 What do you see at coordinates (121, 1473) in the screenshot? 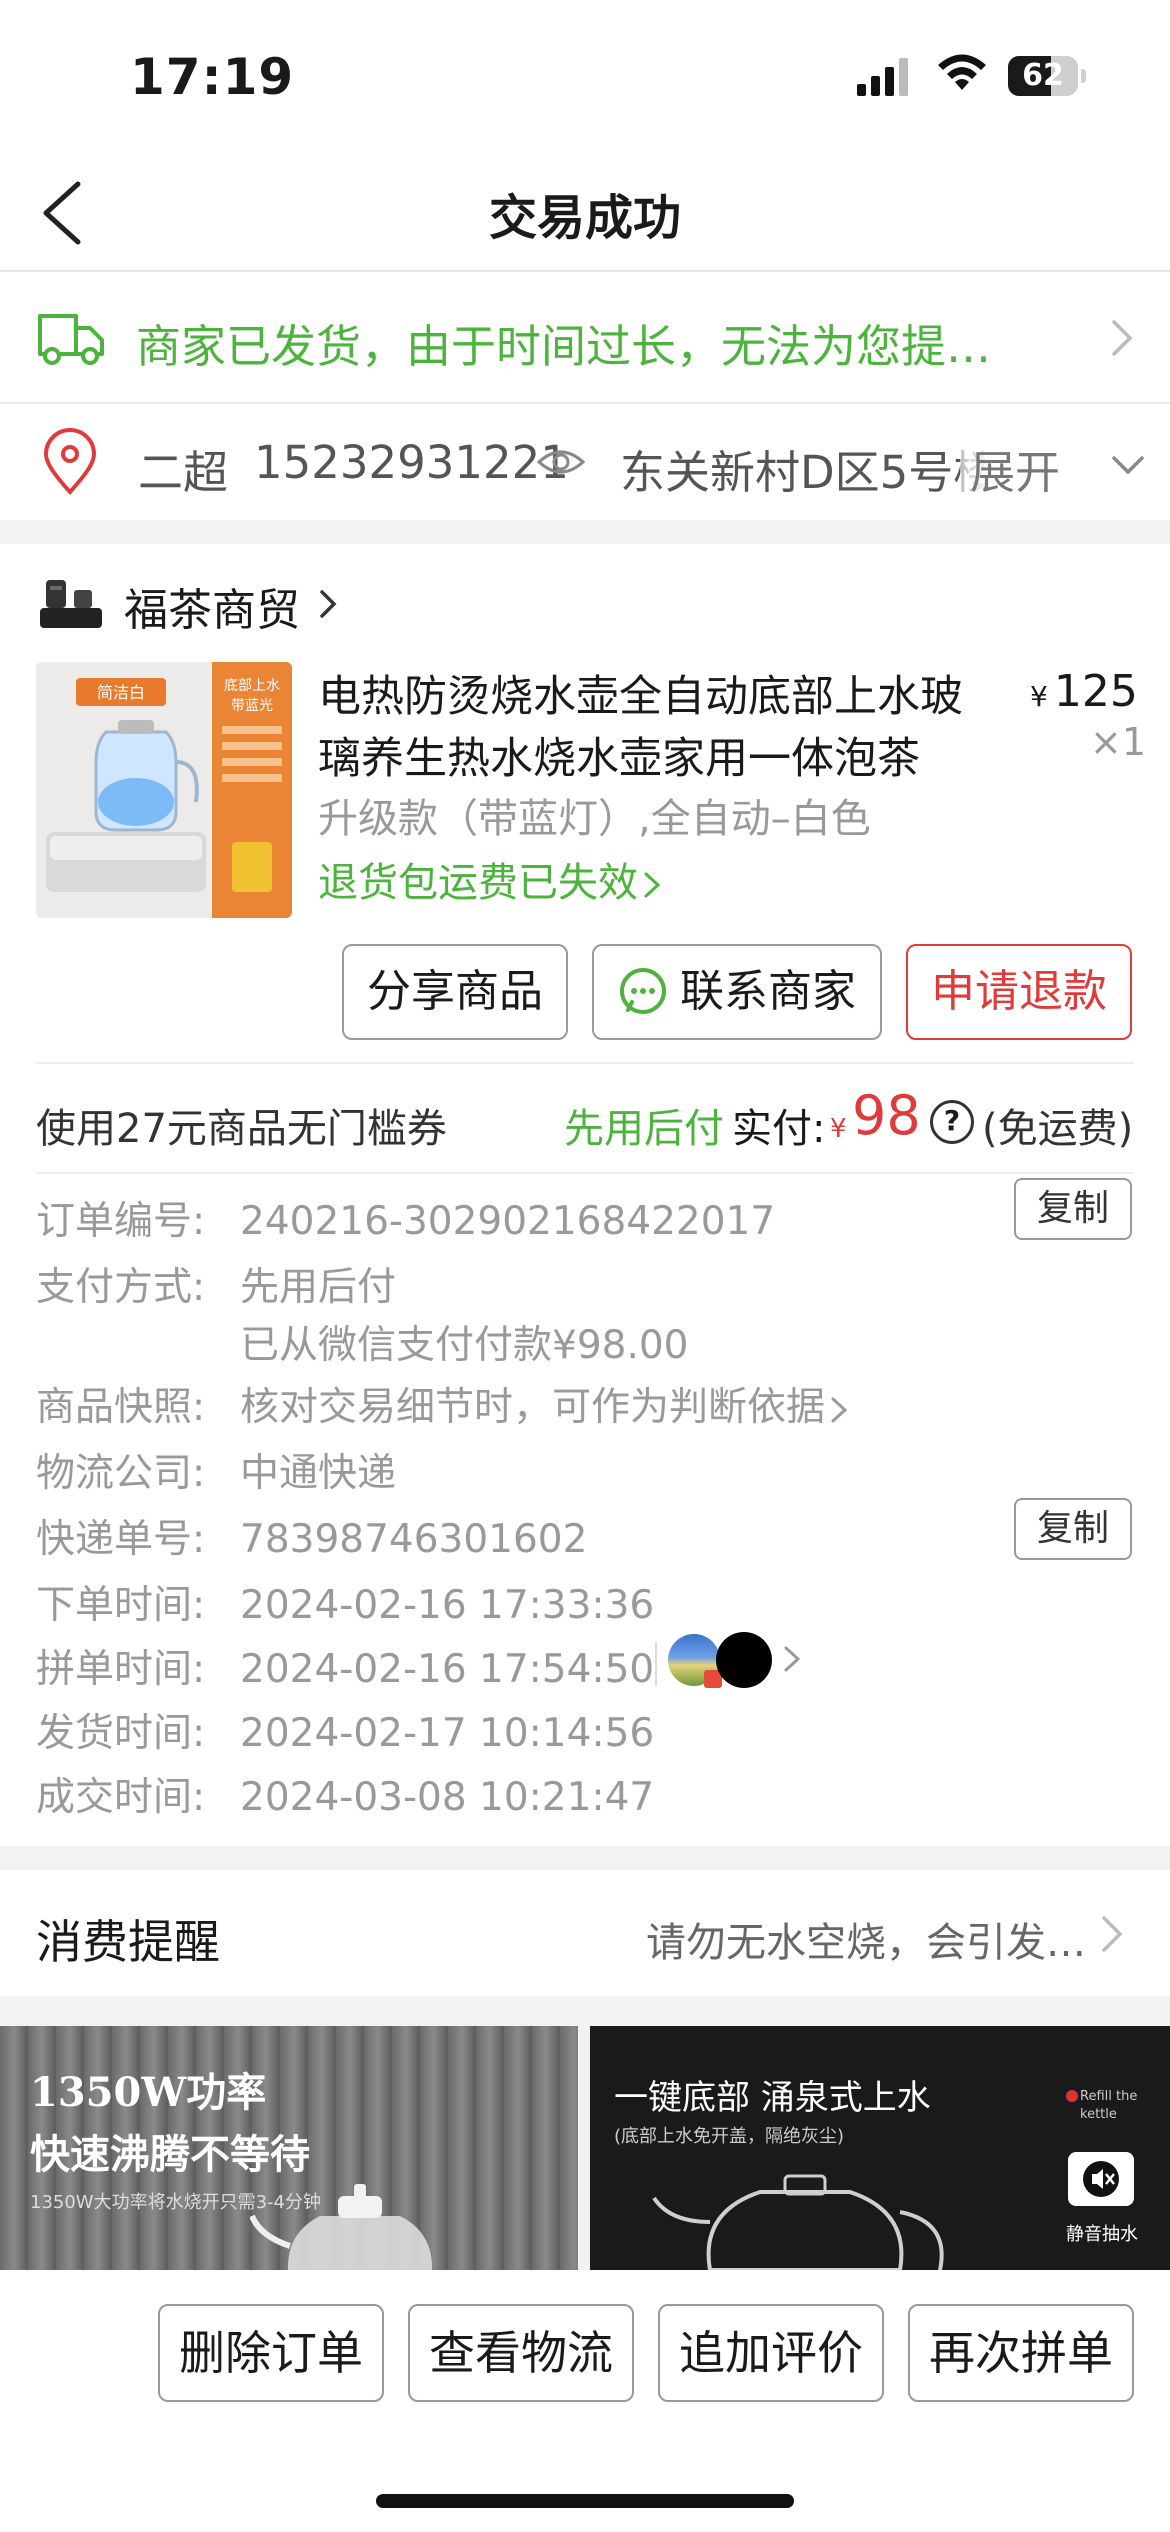
I see `info-label: 物流公司:` at bounding box center [121, 1473].